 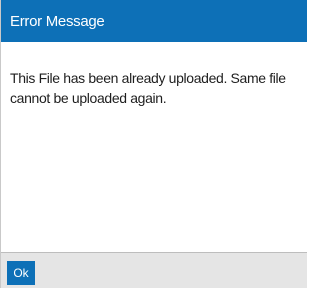 I want to click on bottom-edge, so click(x=153, y=294).